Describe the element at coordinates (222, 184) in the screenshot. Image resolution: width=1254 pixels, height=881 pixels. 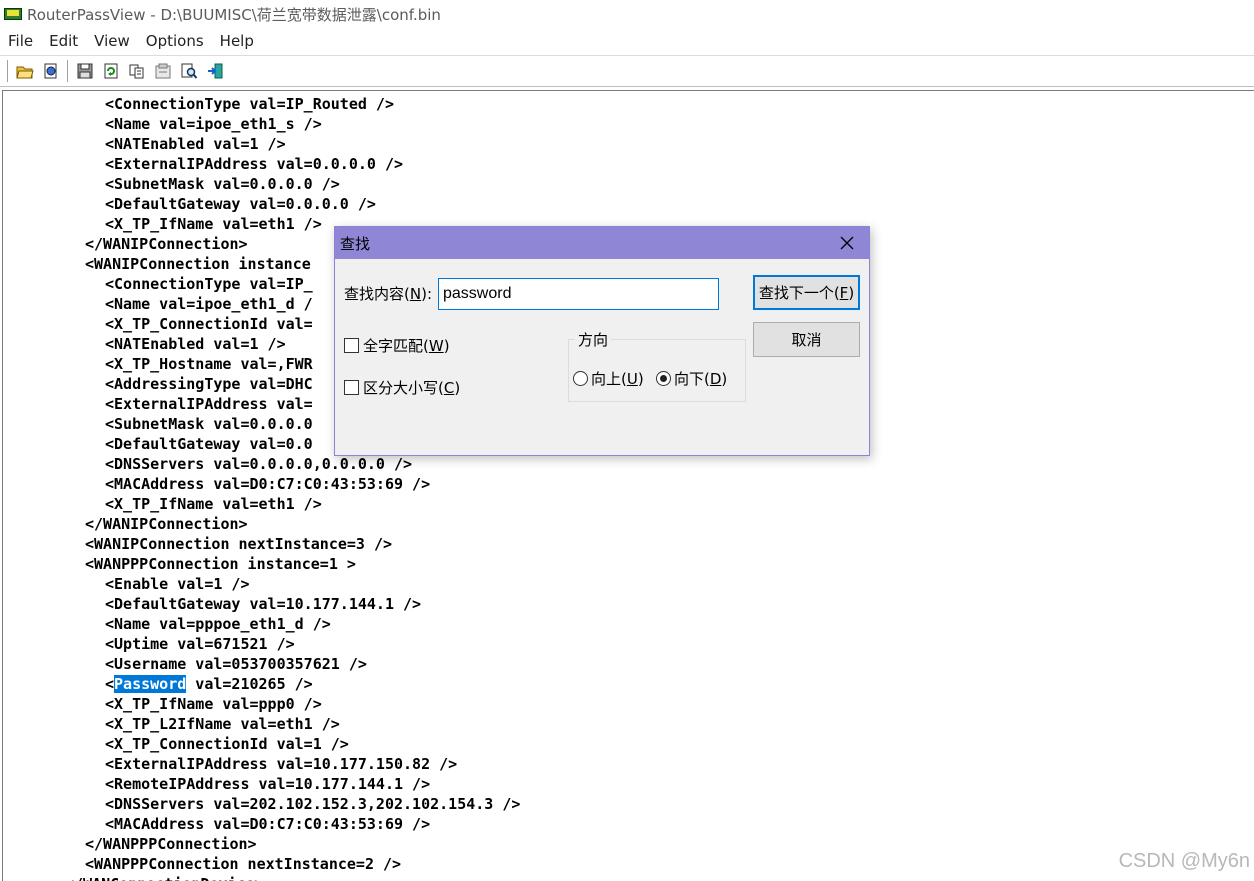
I see `text-line: <SubnetMask val=0.0.0.0 />` at that location.